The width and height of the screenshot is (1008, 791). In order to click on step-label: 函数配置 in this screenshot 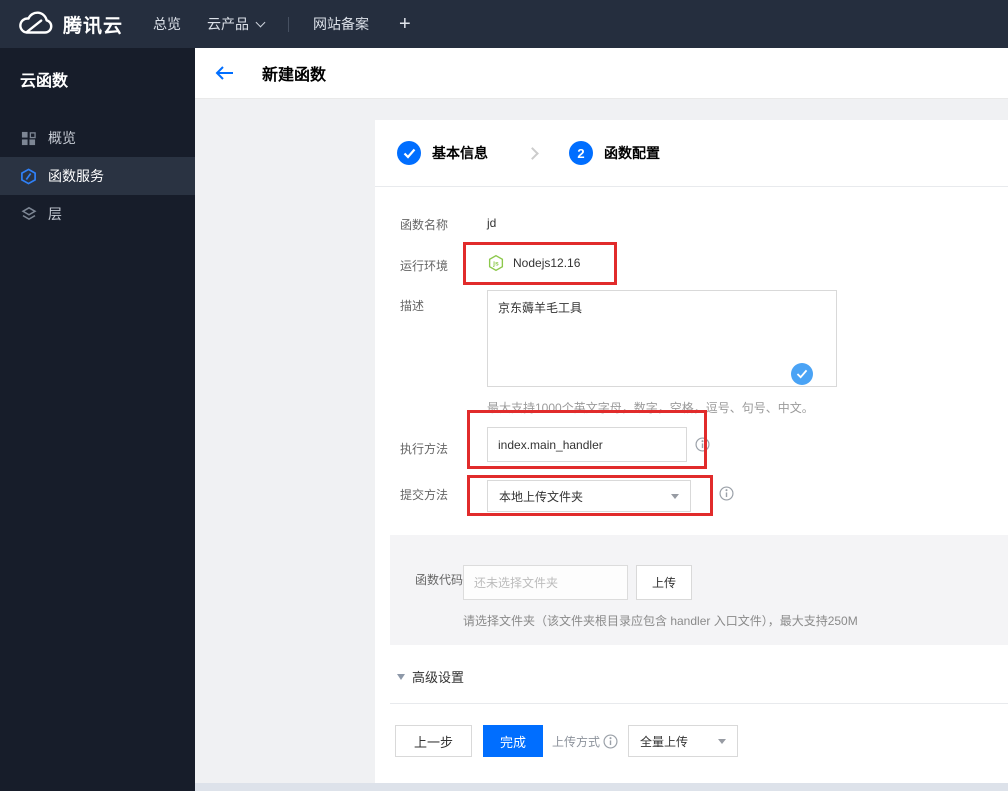, I will do `click(632, 153)`.